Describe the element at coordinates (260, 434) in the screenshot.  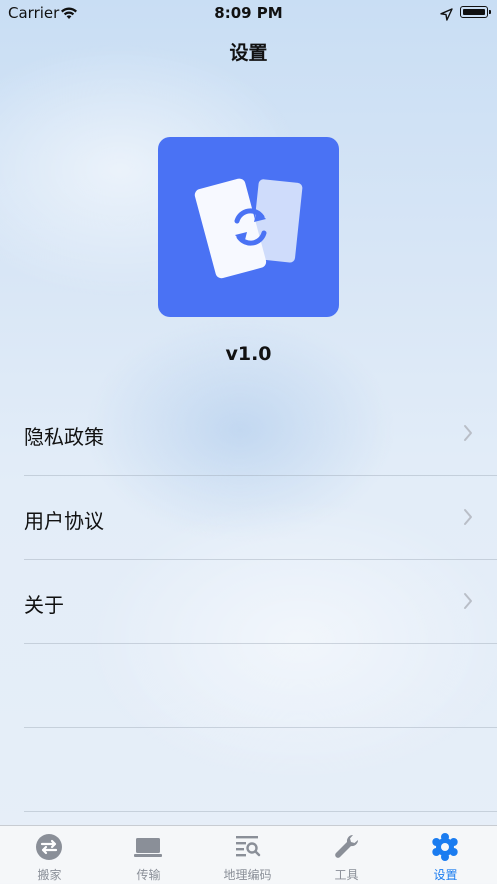
I see `menu-item-privacy-policy: 隐私政策` at that location.